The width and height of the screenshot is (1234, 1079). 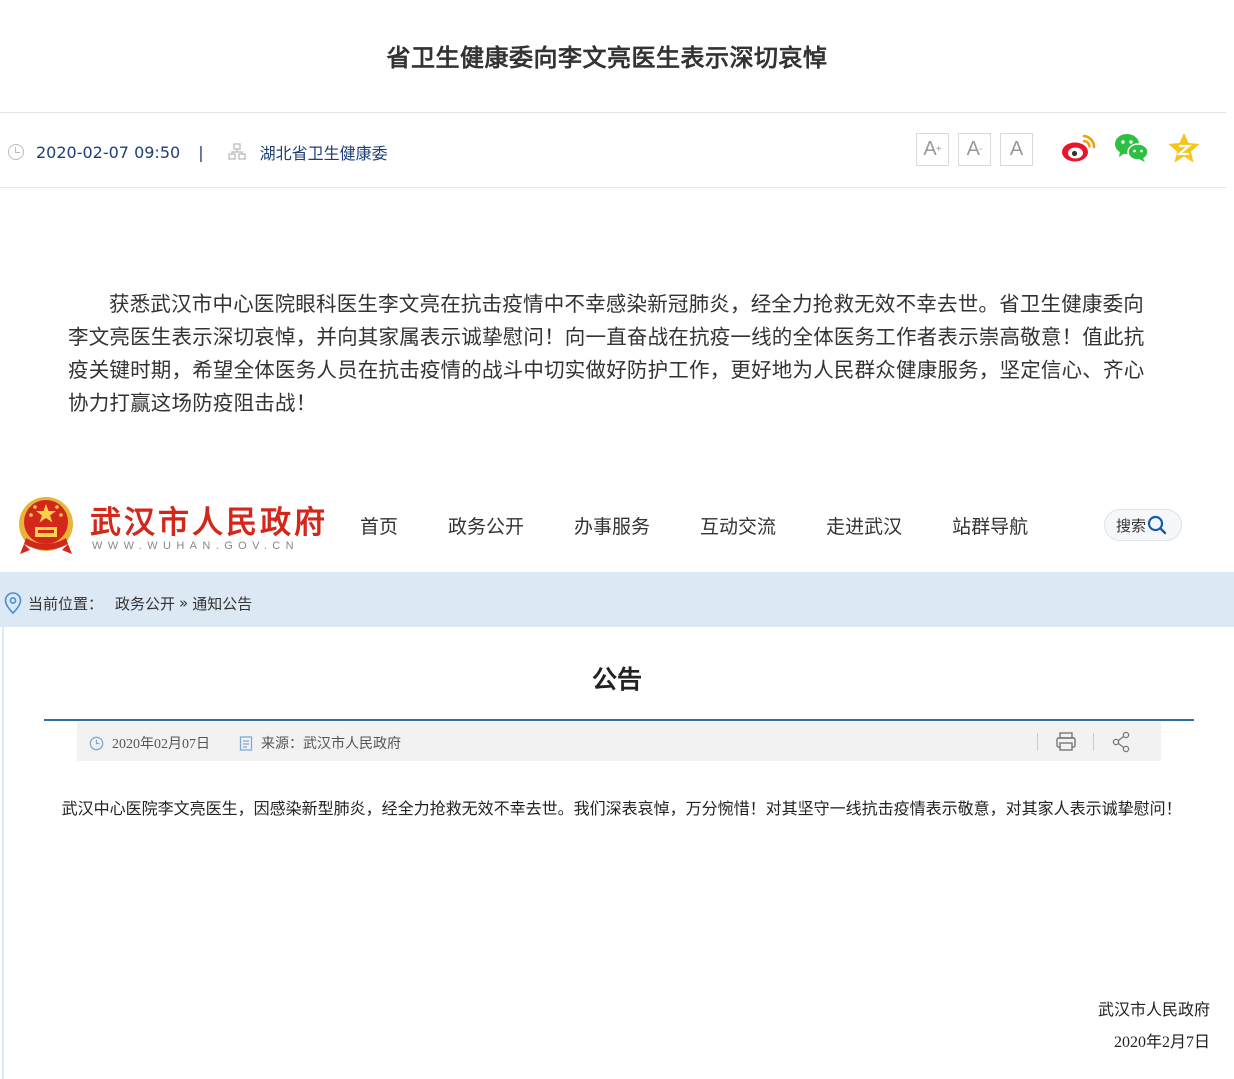 What do you see at coordinates (66, 603) in the screenshot?
I see `breadcrumb-label: 当前位置：` at bounding box center [66, 603].